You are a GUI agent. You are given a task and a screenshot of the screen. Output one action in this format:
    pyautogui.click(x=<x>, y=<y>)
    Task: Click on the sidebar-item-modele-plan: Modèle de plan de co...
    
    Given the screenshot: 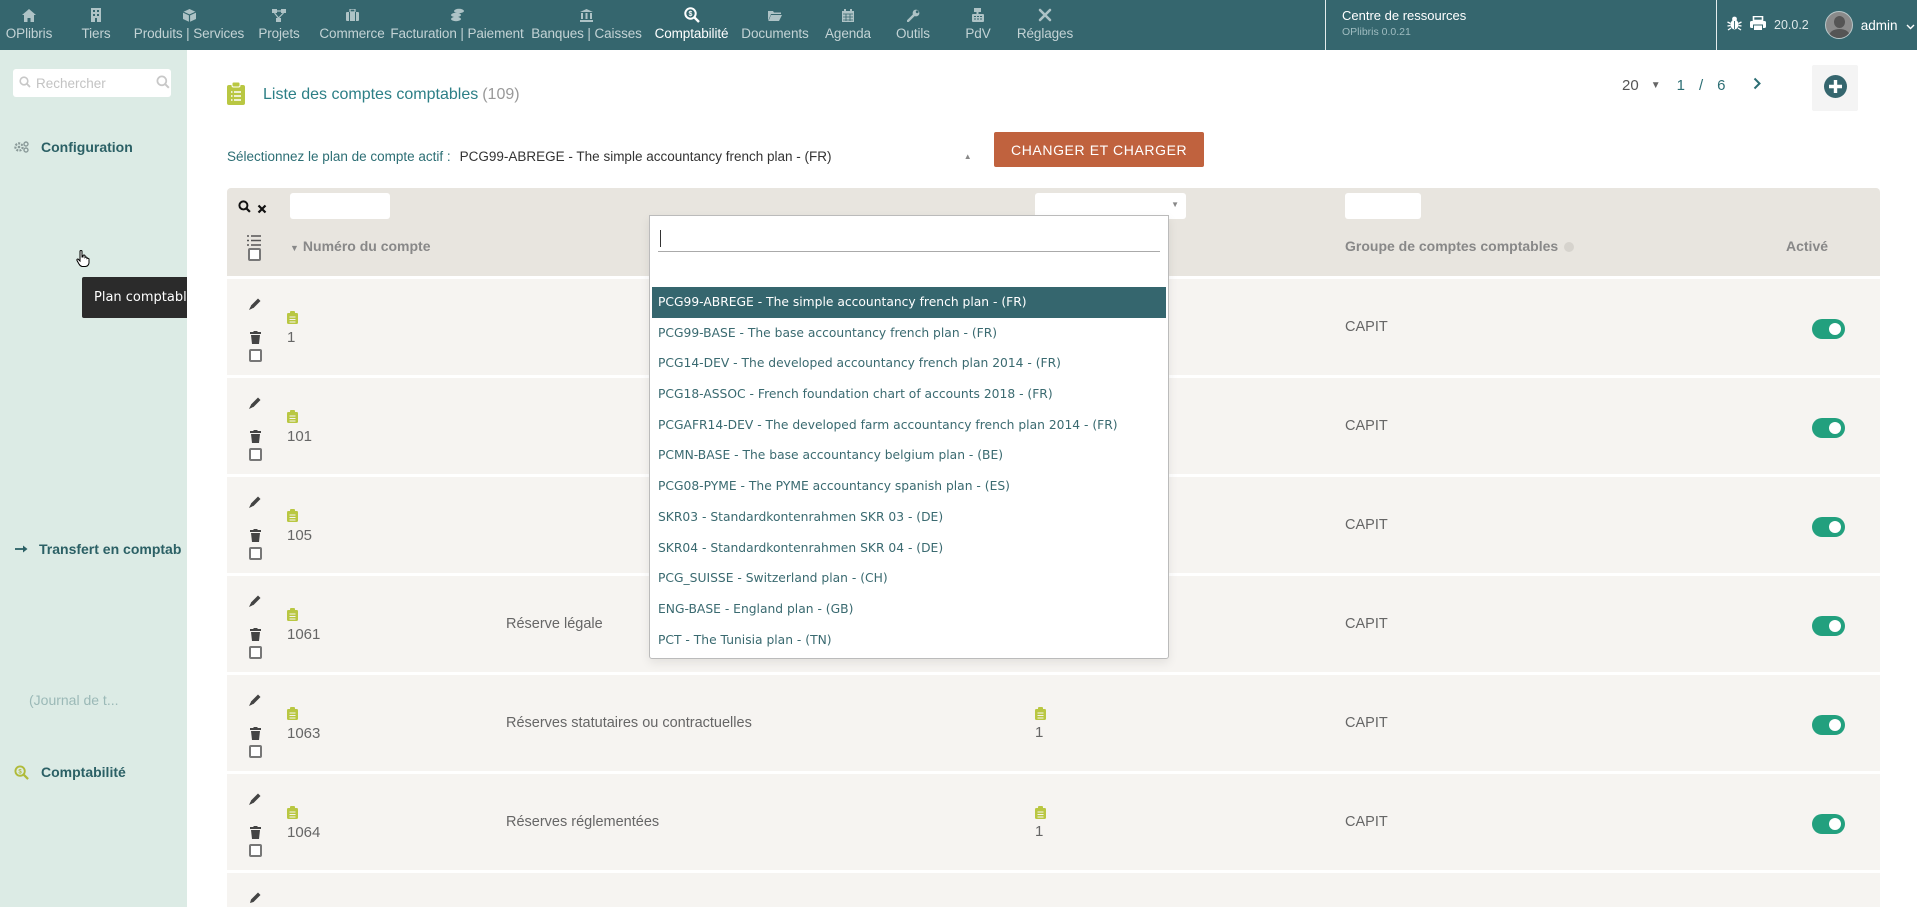 What is the action you would take?
    pyautogui.click(x=93, y=222)
    